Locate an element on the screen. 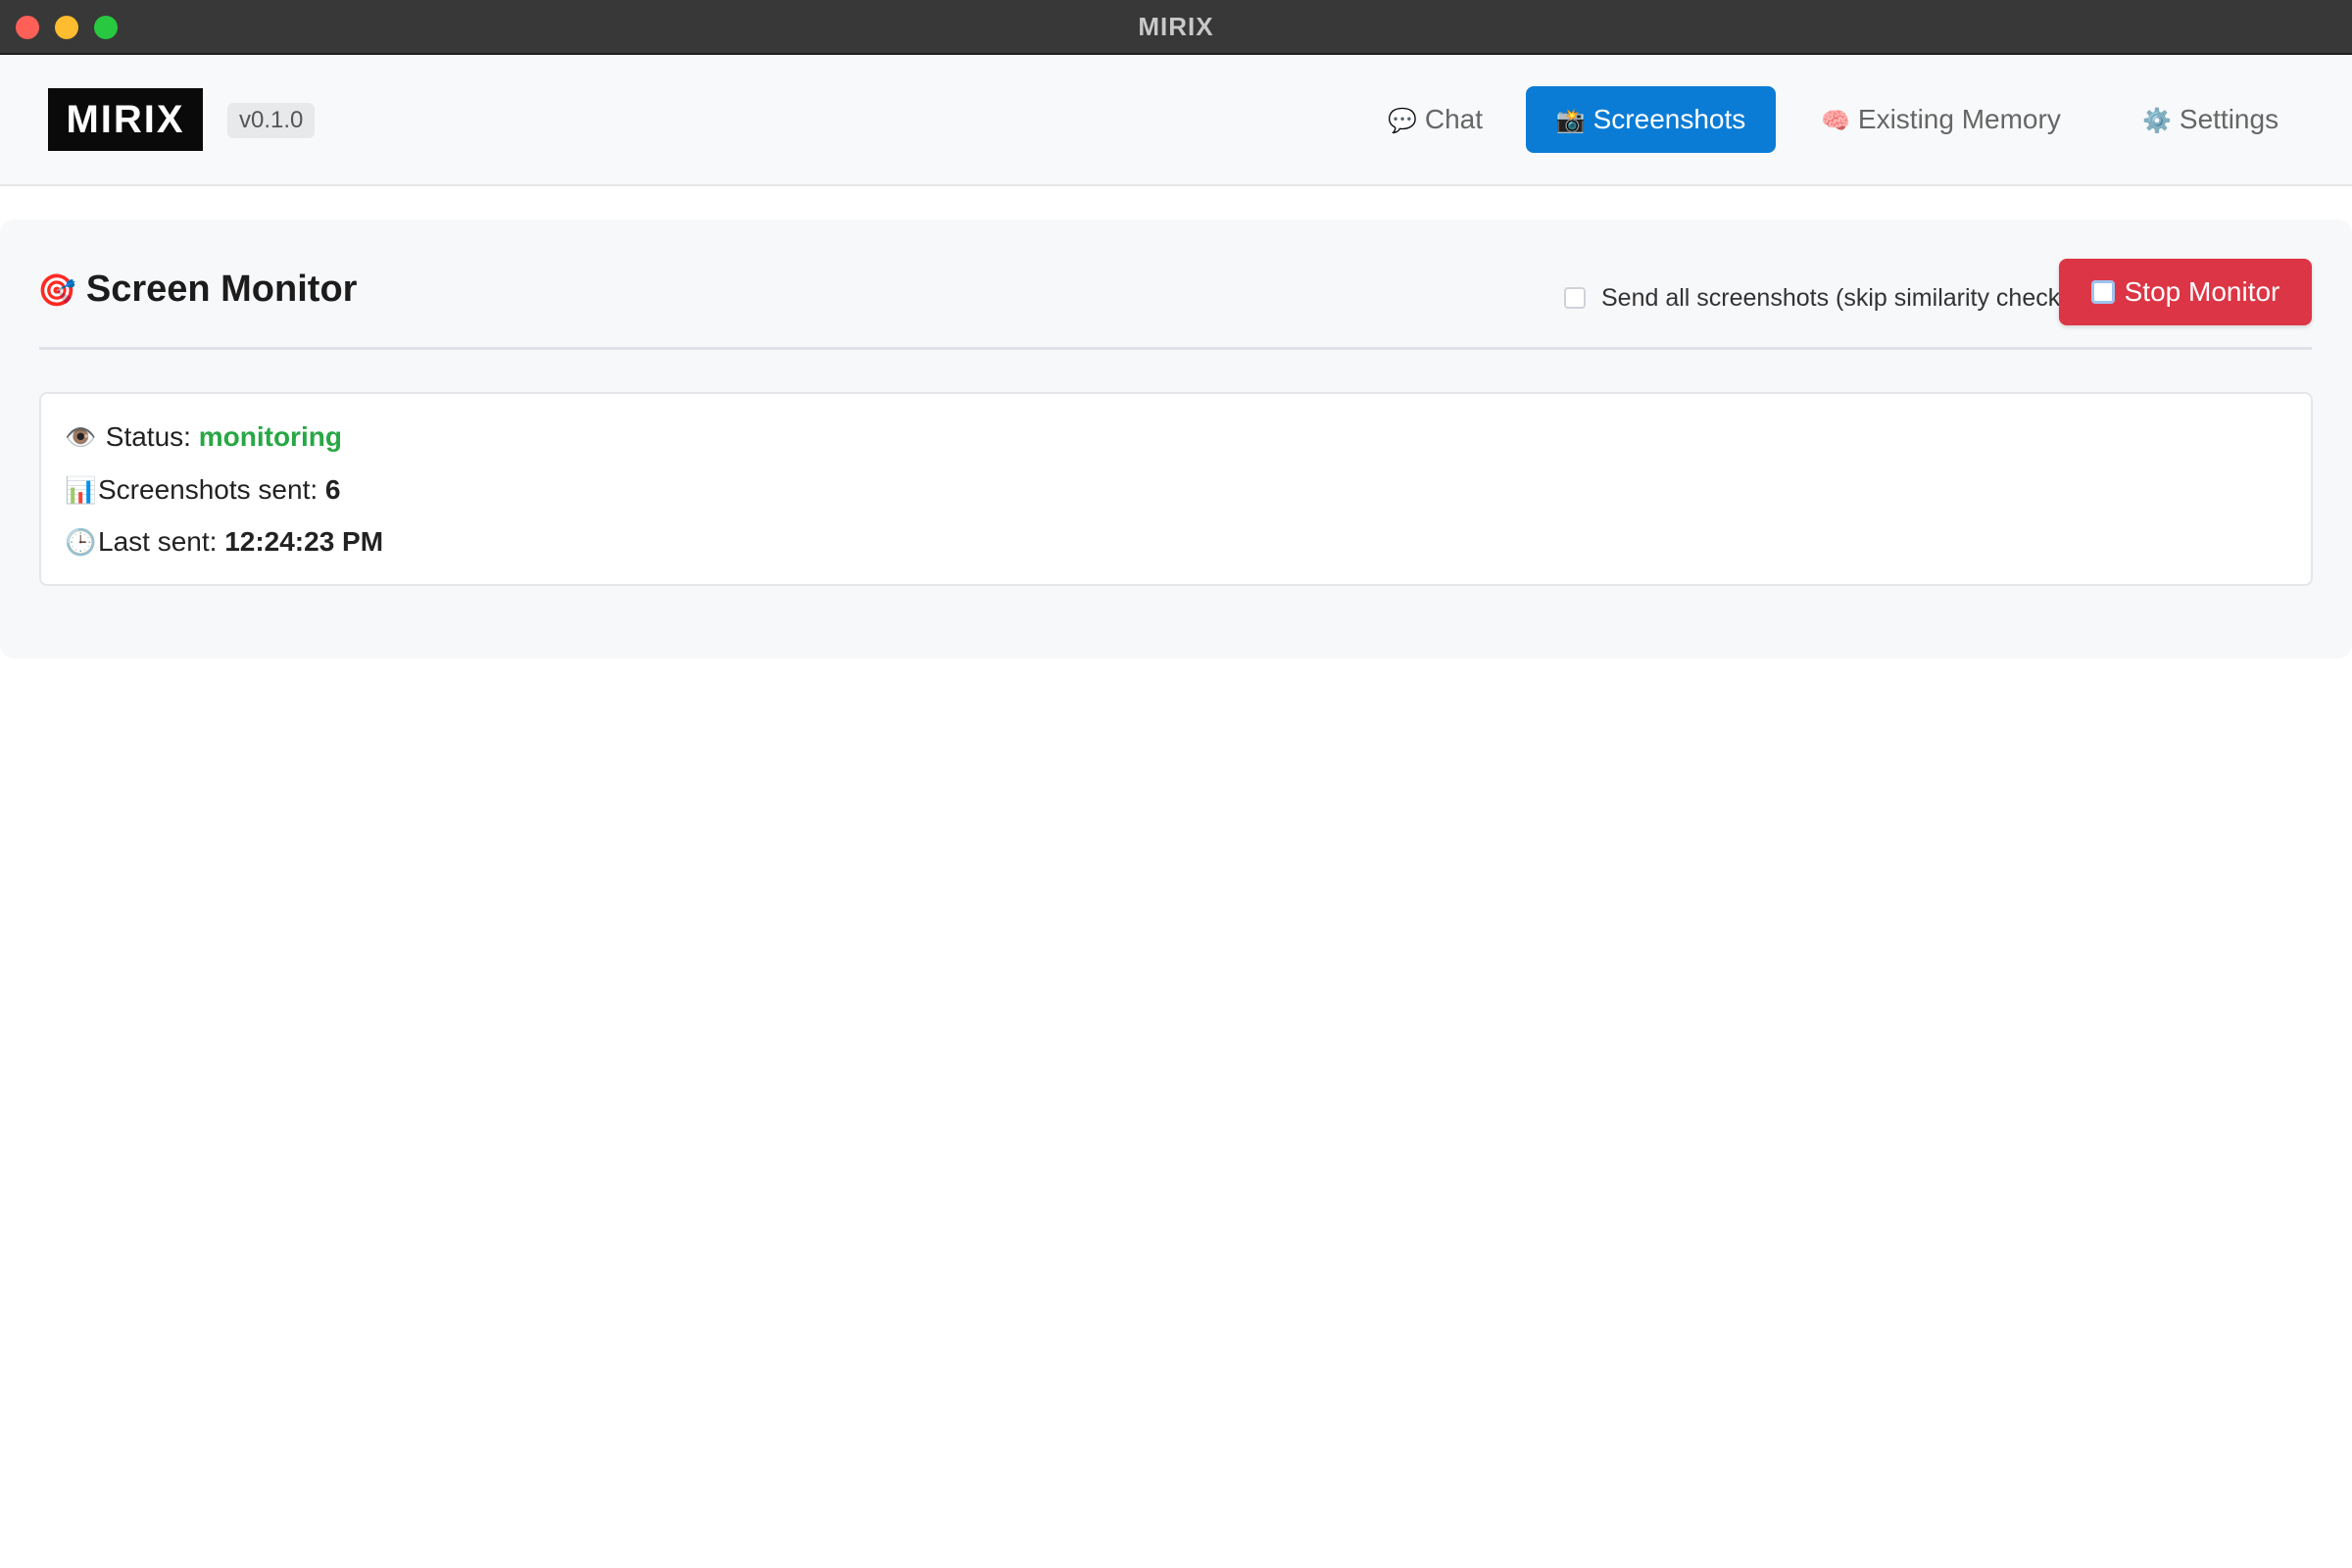 The height and width of the screenshot is (1568, 2352). bar-chart-icon: 📊 is located at coordinates (81, 490).